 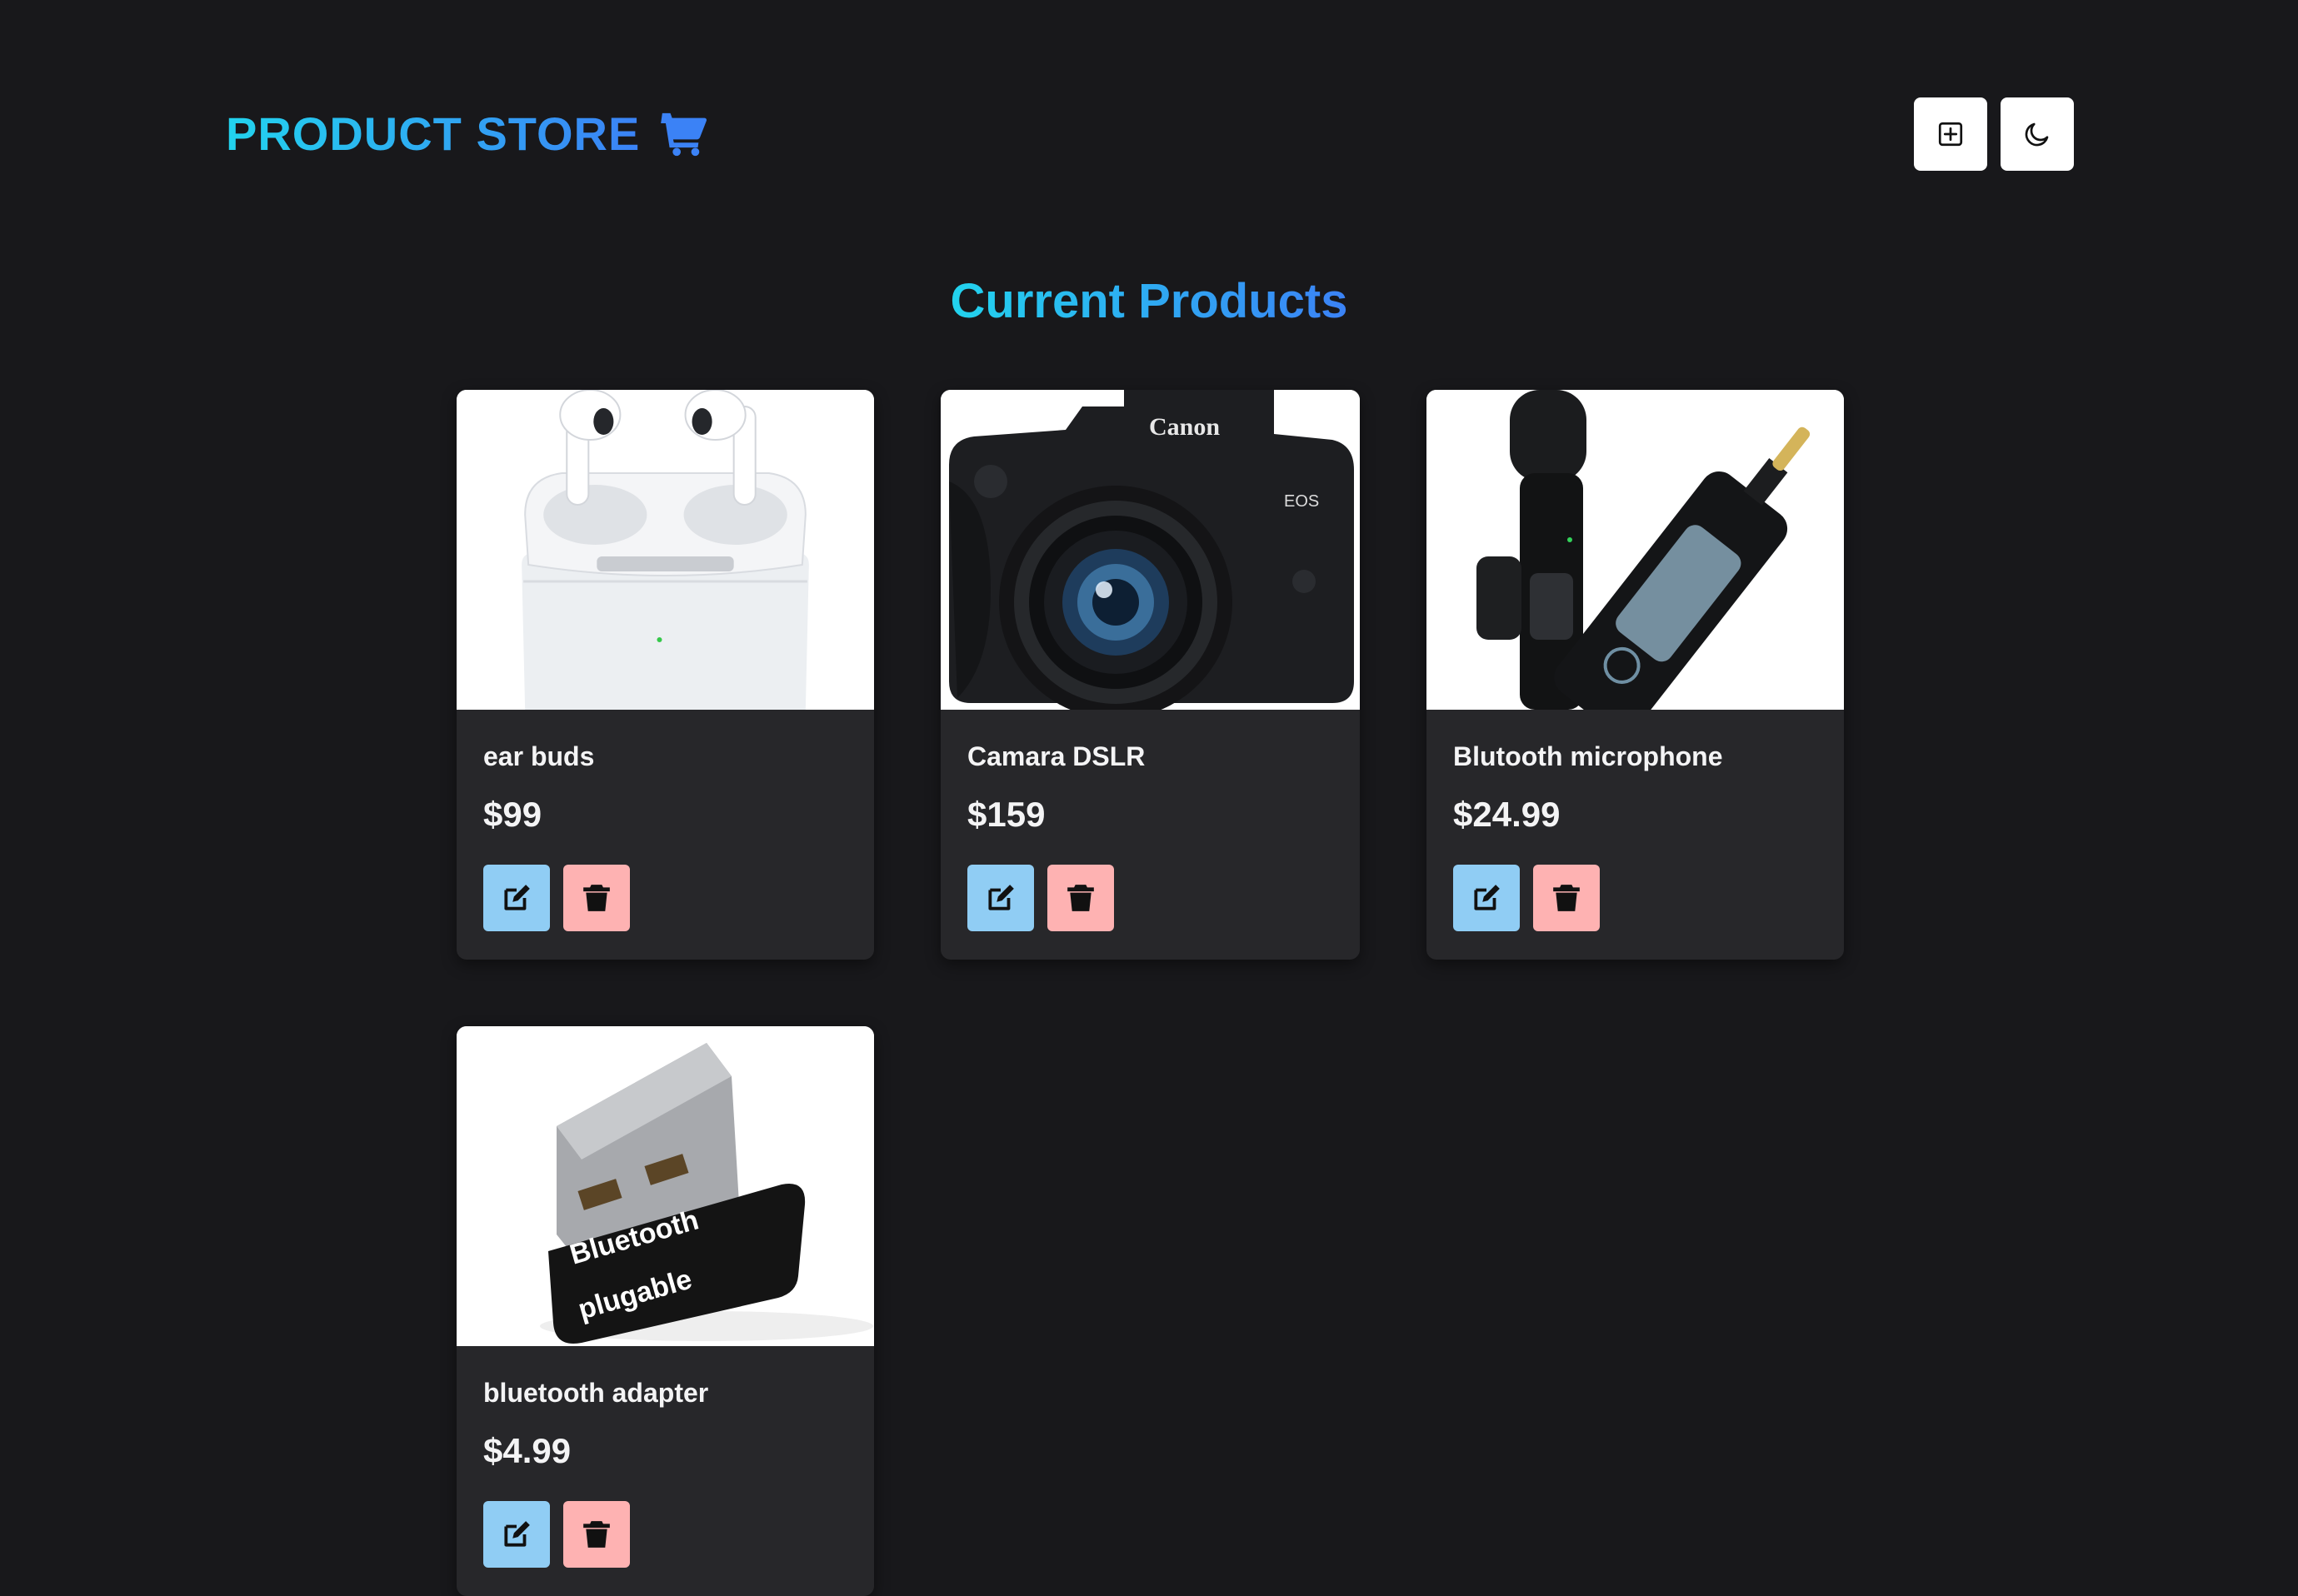 What do you see at coordinates (1150, 134) in the screenshot?
I see `navbar: PRODUCT STORE` at bounding box center [1150, 134].